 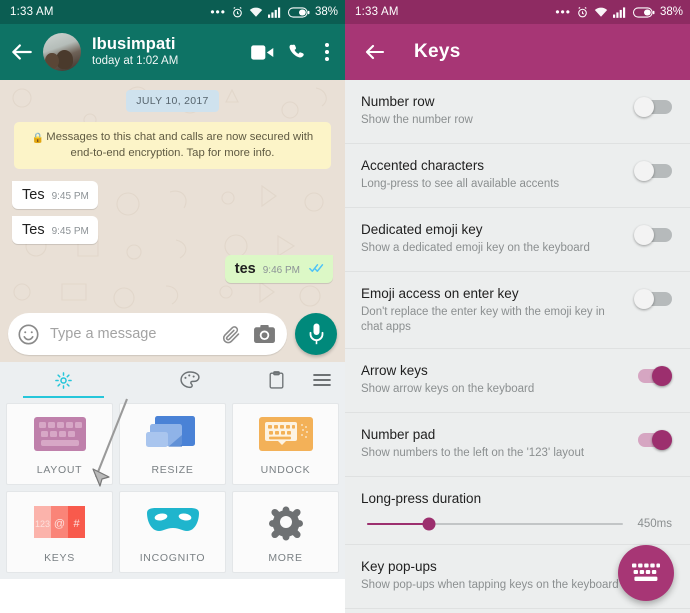 I want to click on keyboard-fab-button, so click(x=646, y=573).